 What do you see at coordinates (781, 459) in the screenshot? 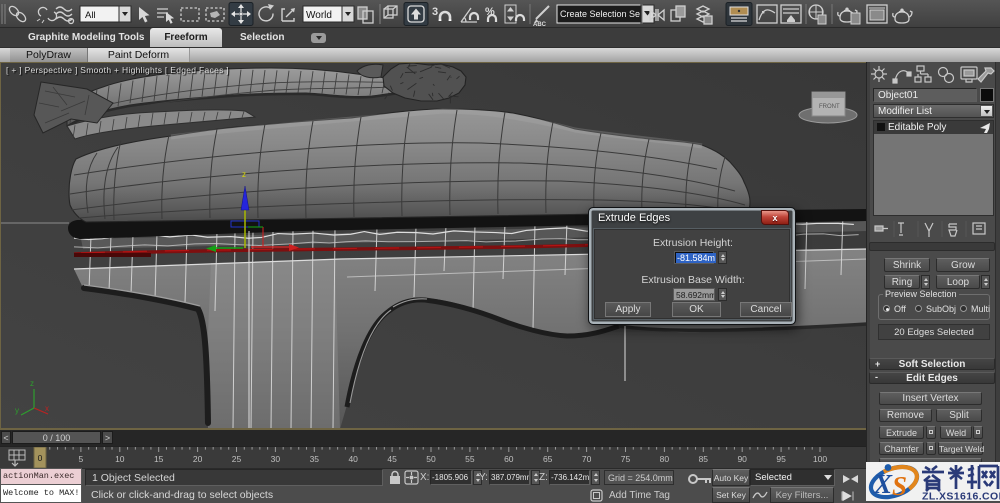
I see `svg-text: 95` at bounding box center [781, 459].